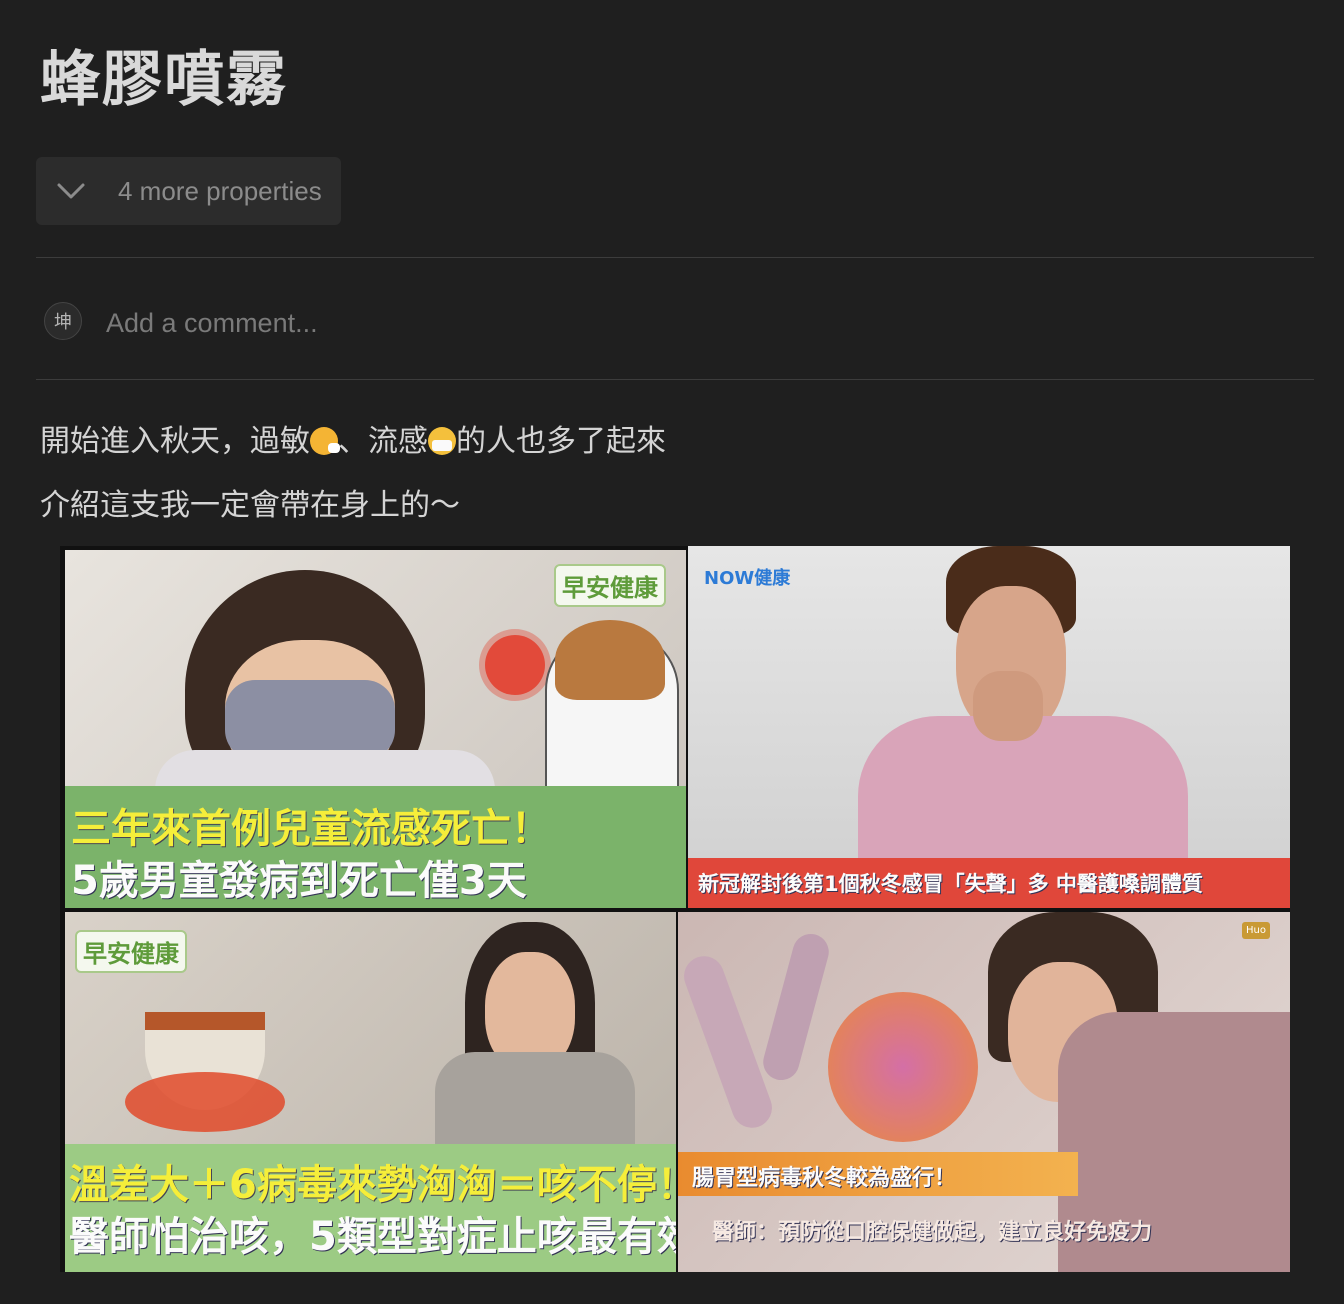  Describe the element at coordinates (175, 441) in the screenshot. I see `body-text: 開始進入秋天，過敏` at that location.